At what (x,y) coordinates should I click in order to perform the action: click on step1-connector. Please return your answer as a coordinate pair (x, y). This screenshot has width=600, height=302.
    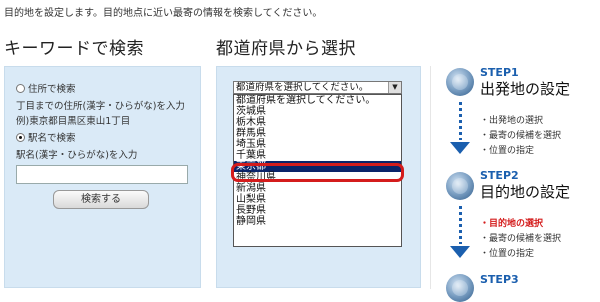
    Looking at the image, I should click on (460, 121).